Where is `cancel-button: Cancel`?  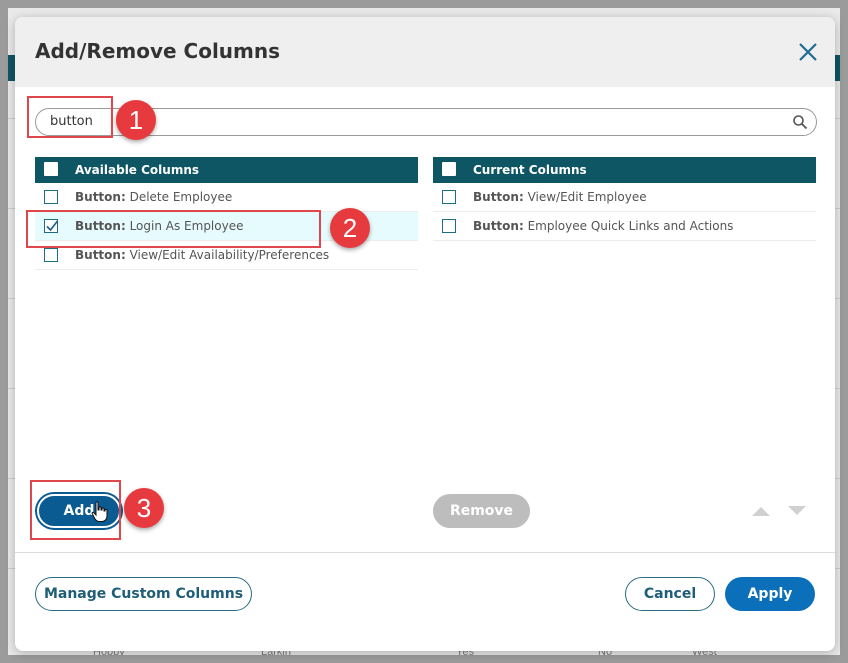 cancel-button: Cancel is located at coordinates (670, 594).